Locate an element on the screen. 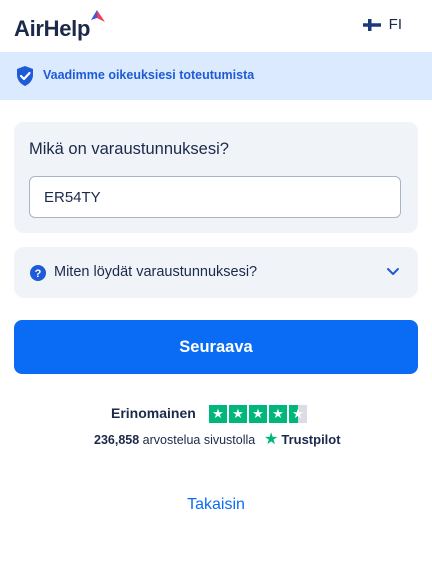  booking-reference-input is located at coordinates (215, 197).